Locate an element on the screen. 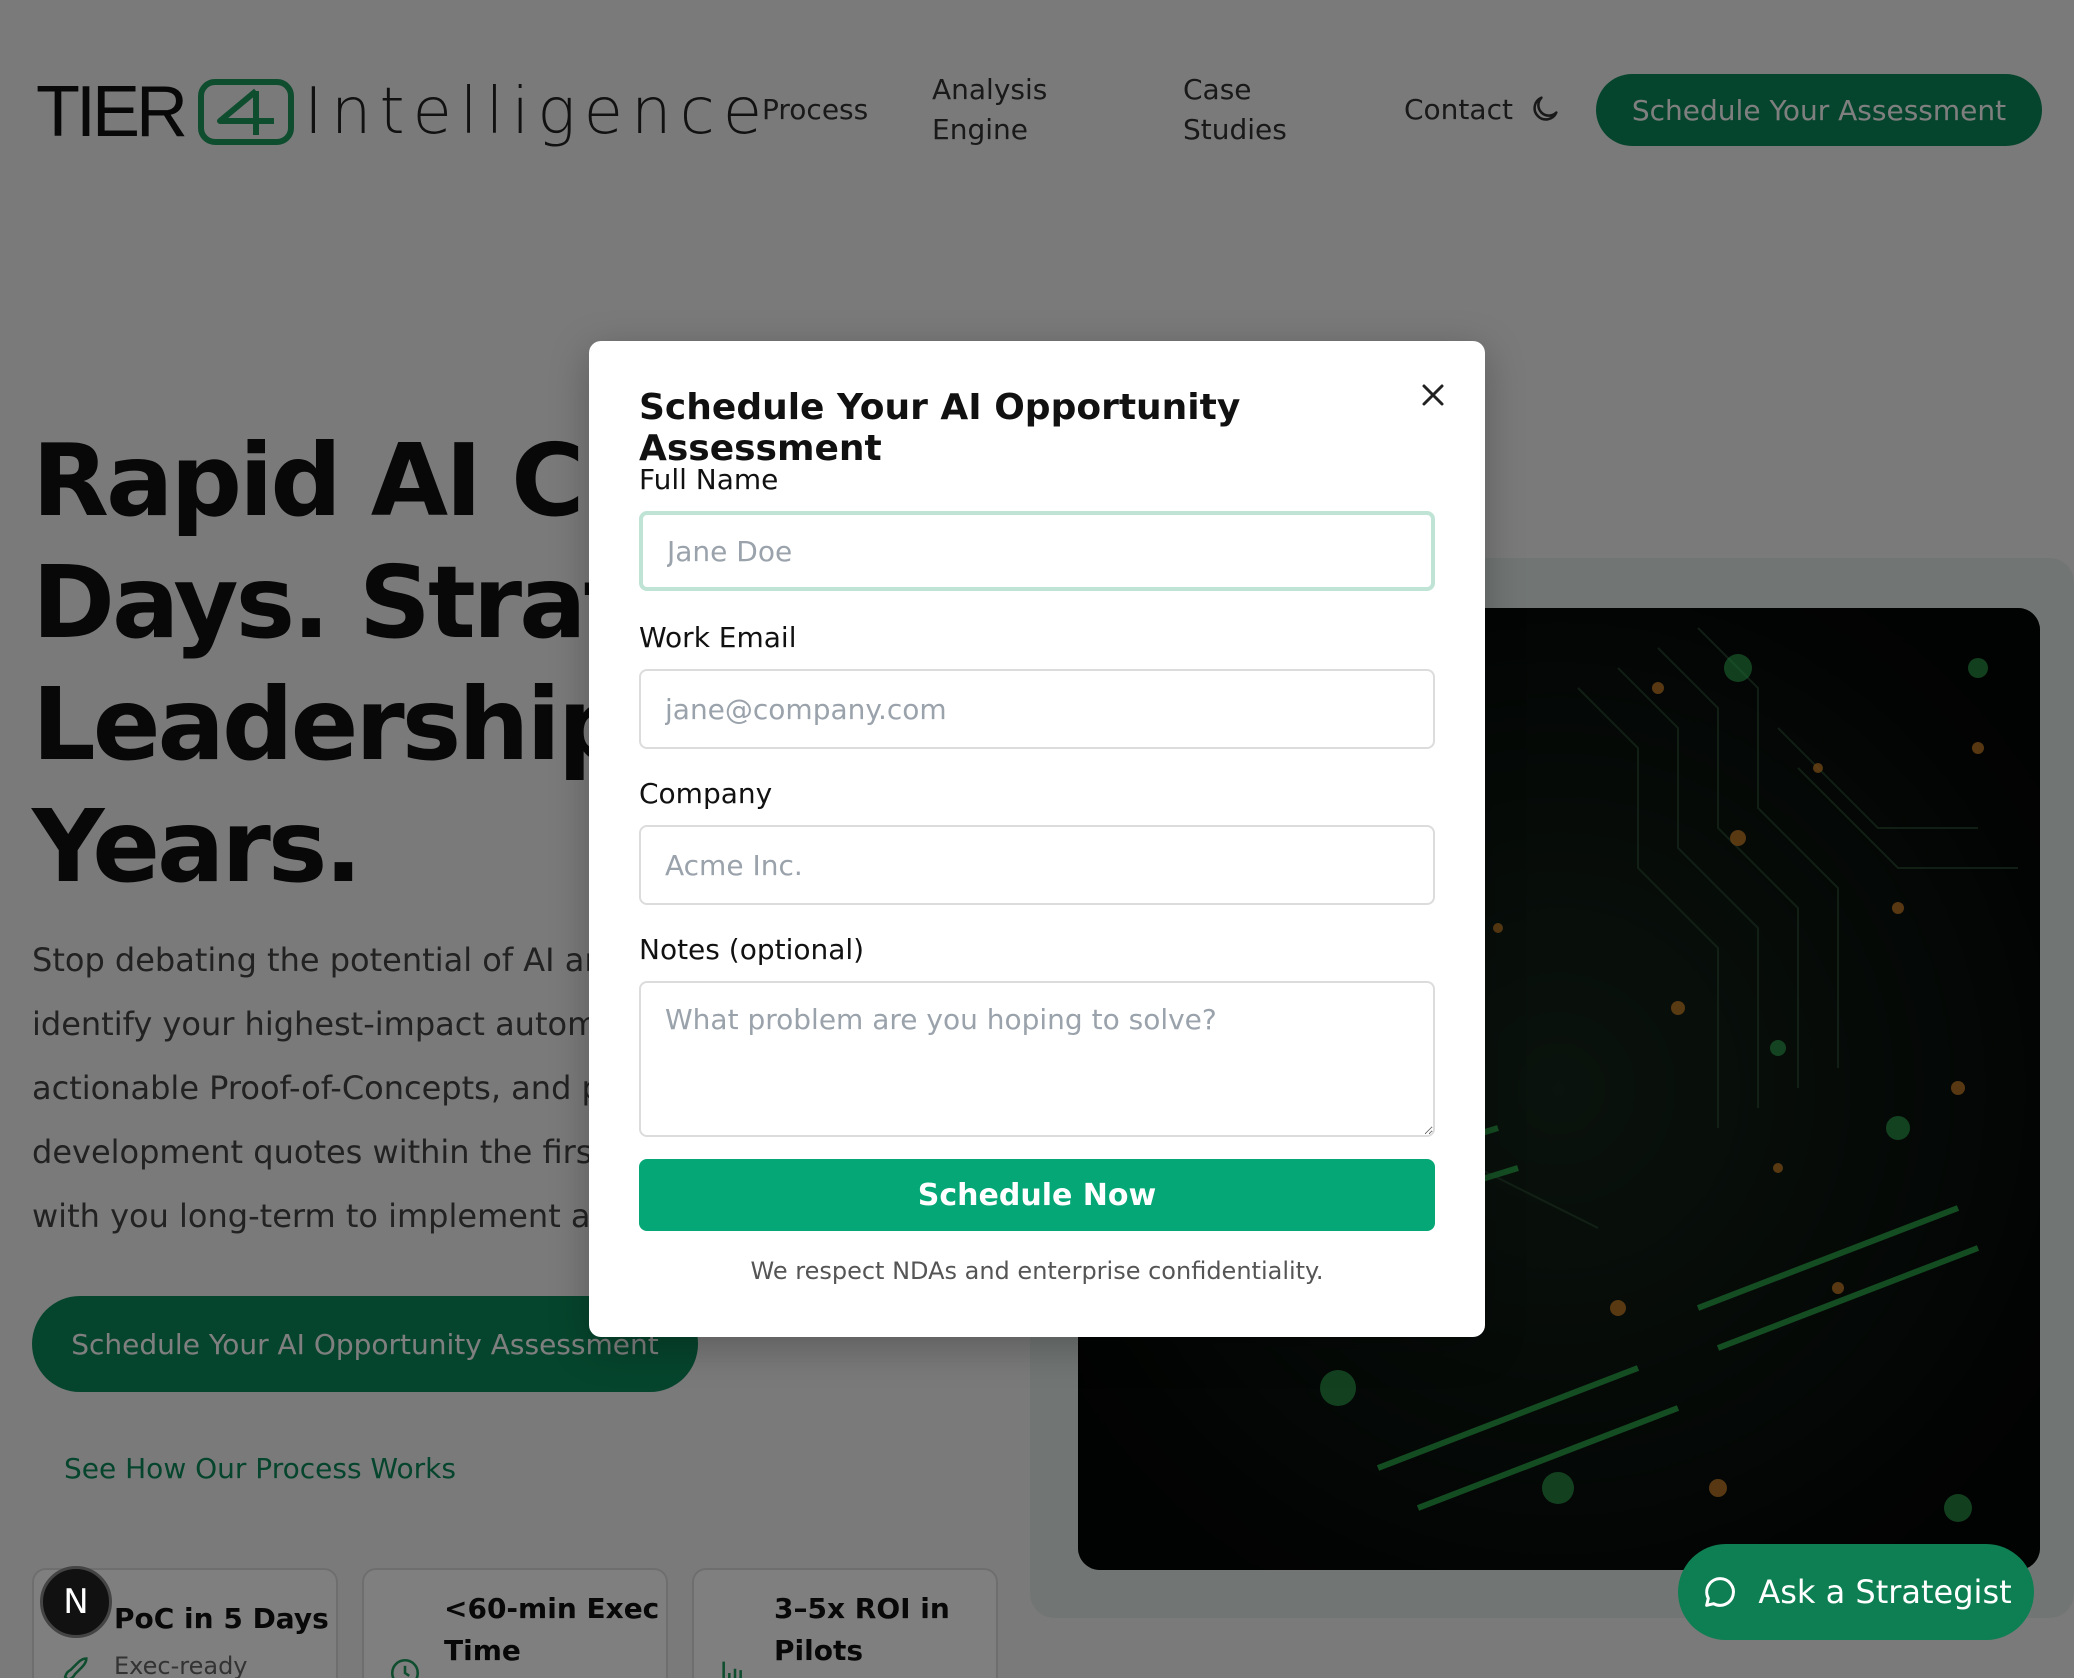  full-name-label: Full Name is located at coordinates (709, 479).